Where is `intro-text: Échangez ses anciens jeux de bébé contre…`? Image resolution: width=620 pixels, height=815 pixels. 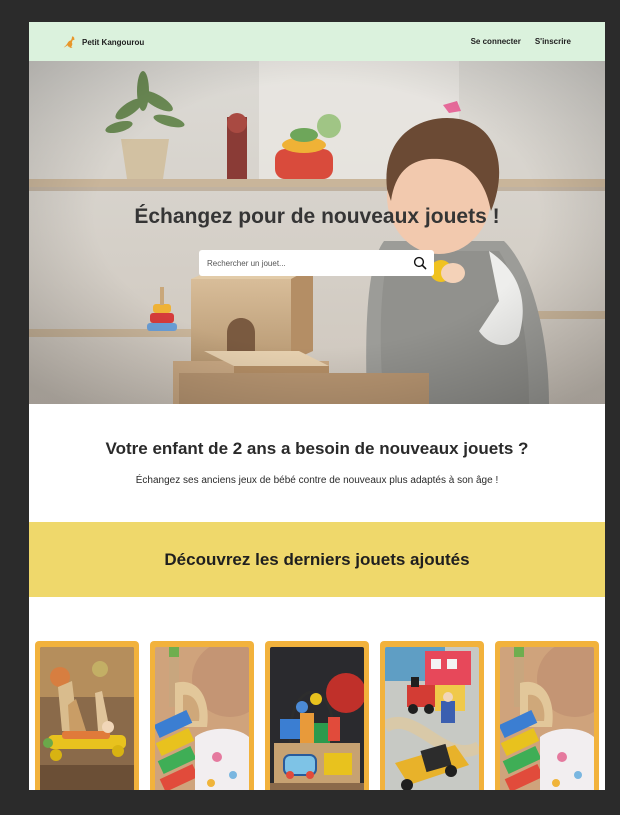
intro-text: Échangez ses anciens jeux de bébé contre… is located at coordinates (317, 480).